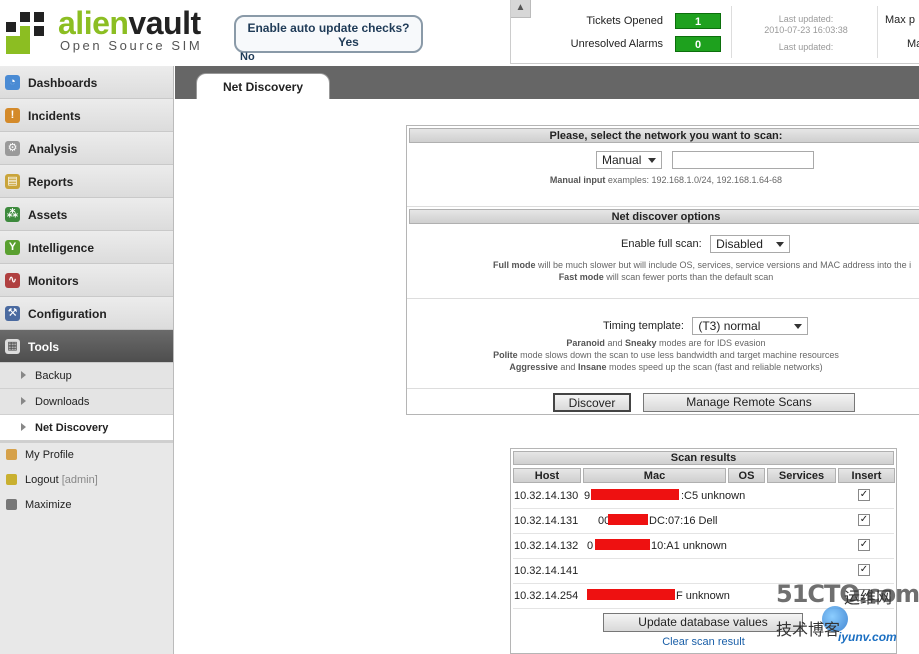  What do you see at coordinates (661, 244) in the screenshot?
I see `full-scan-label: Enable full scan:` at bounding box center [661, 244].